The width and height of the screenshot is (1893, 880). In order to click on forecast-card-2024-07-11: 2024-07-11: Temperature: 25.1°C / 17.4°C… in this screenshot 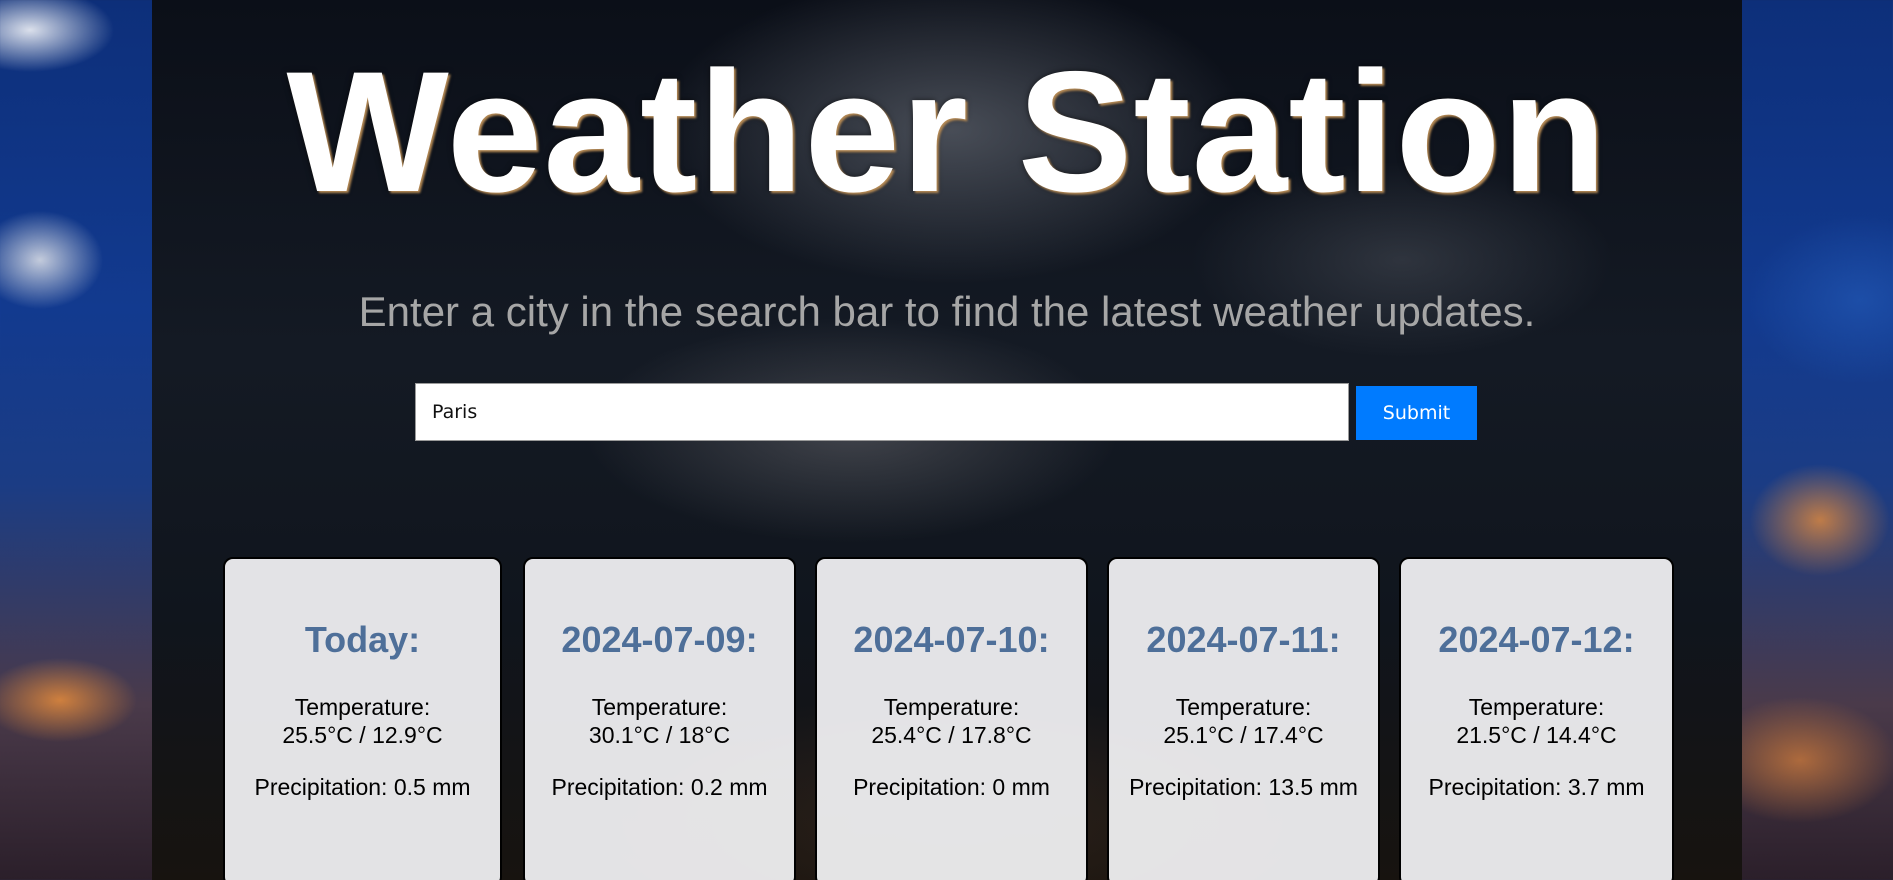, I will do `click(1243, 718)`.